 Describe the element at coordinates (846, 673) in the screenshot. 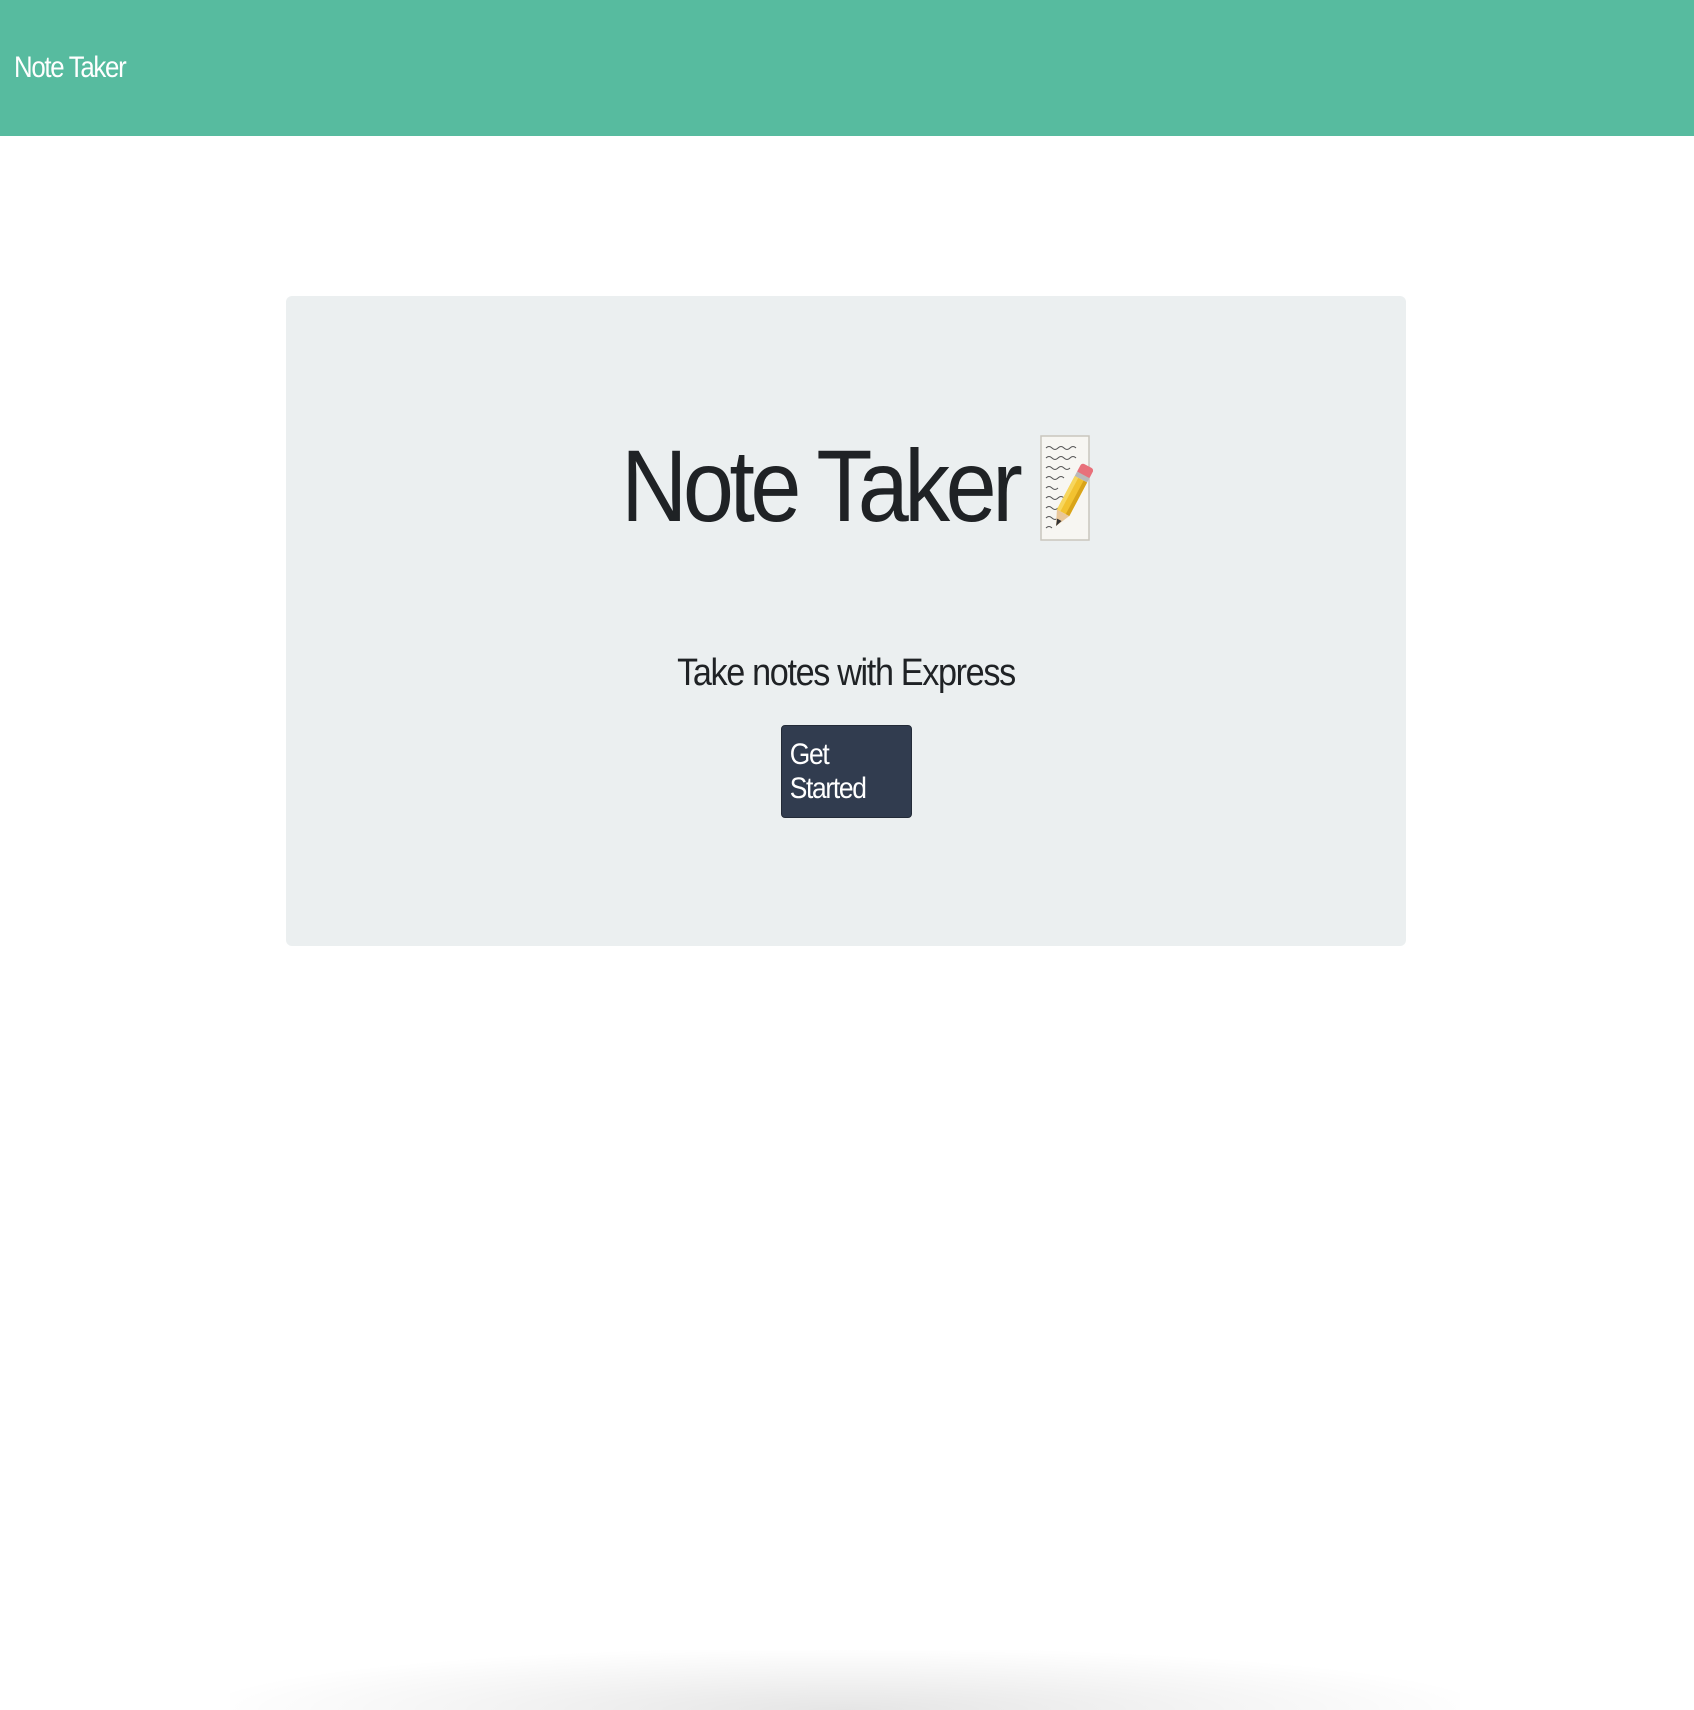

I see `hero-subtitle: Take notes with Express` at that location.